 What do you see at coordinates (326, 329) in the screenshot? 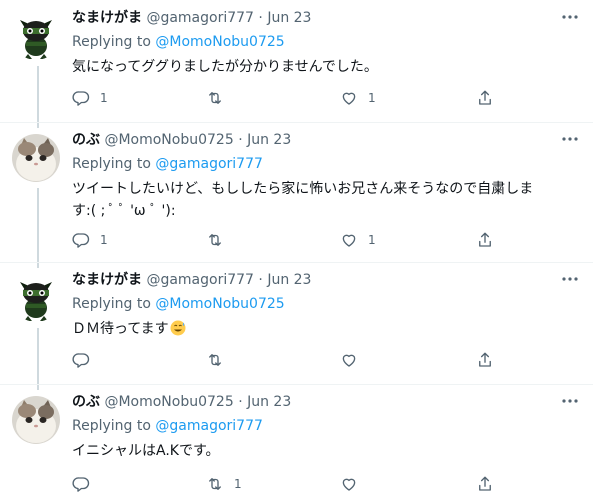
I see `tweet-text-container: ＤＭ待ってます` at bounding box center [326, 329].